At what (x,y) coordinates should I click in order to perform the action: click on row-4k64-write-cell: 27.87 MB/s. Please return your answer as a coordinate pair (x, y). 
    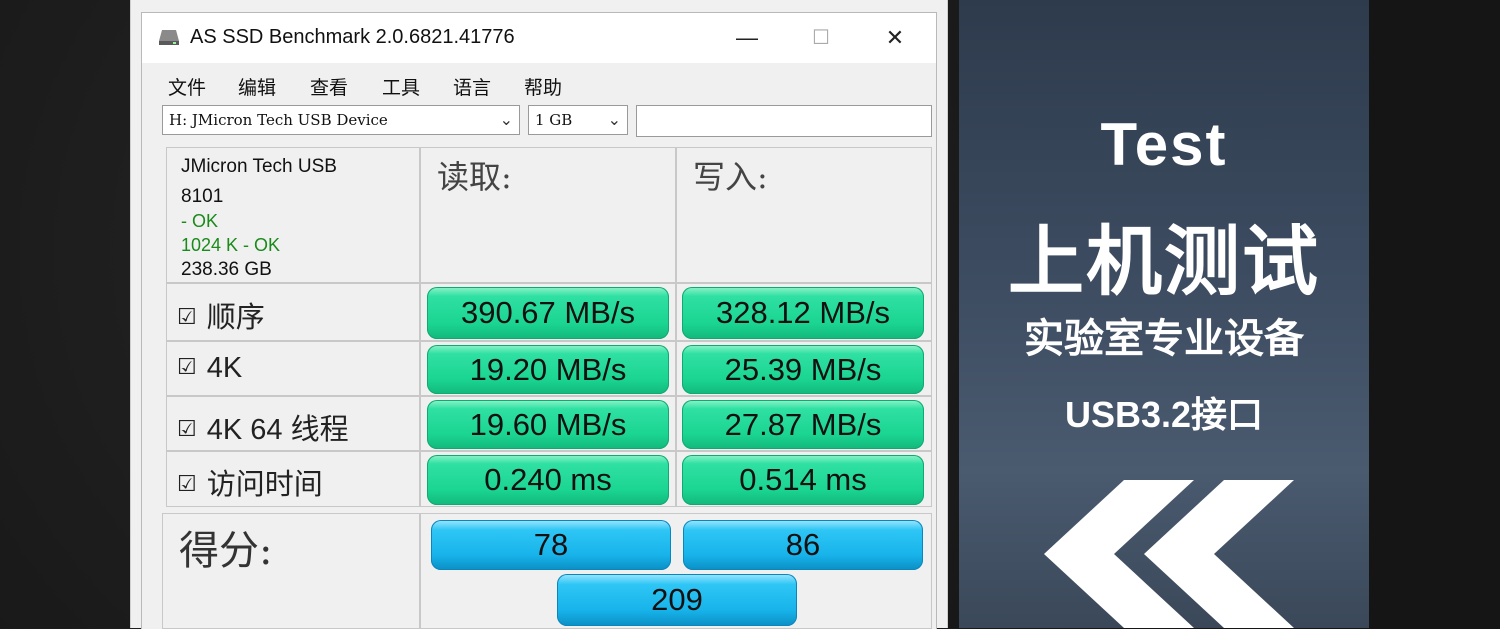
    Looking at the image, I should click on (804, 423).